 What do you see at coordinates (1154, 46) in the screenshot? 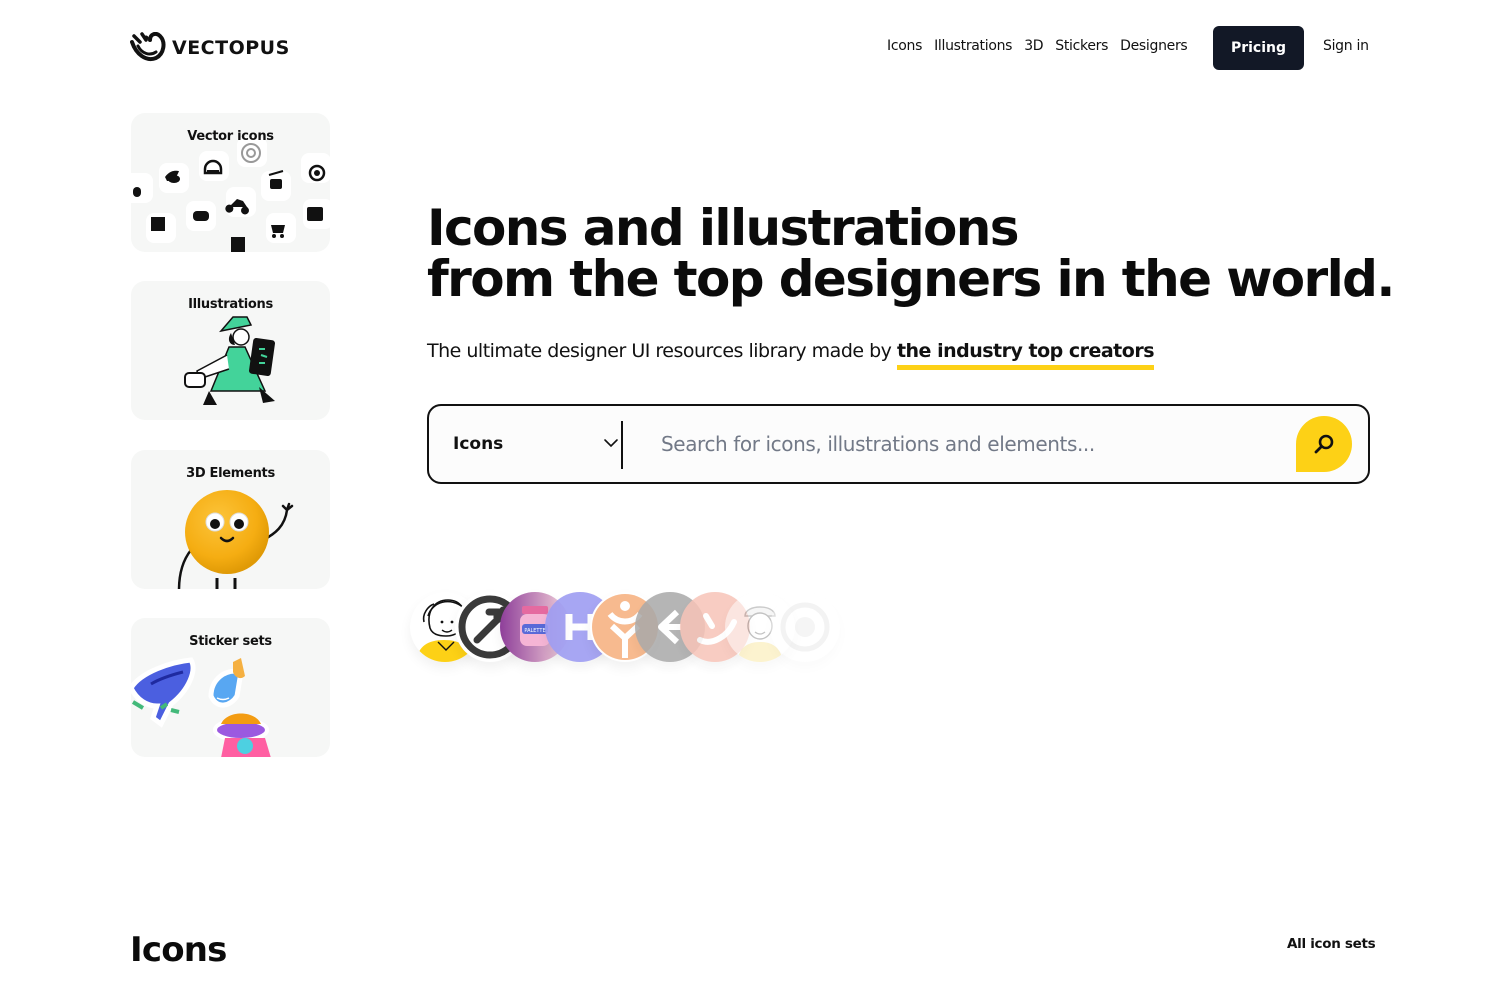
I see `nav-designers: Designers` at bounding box center [1154, 46].